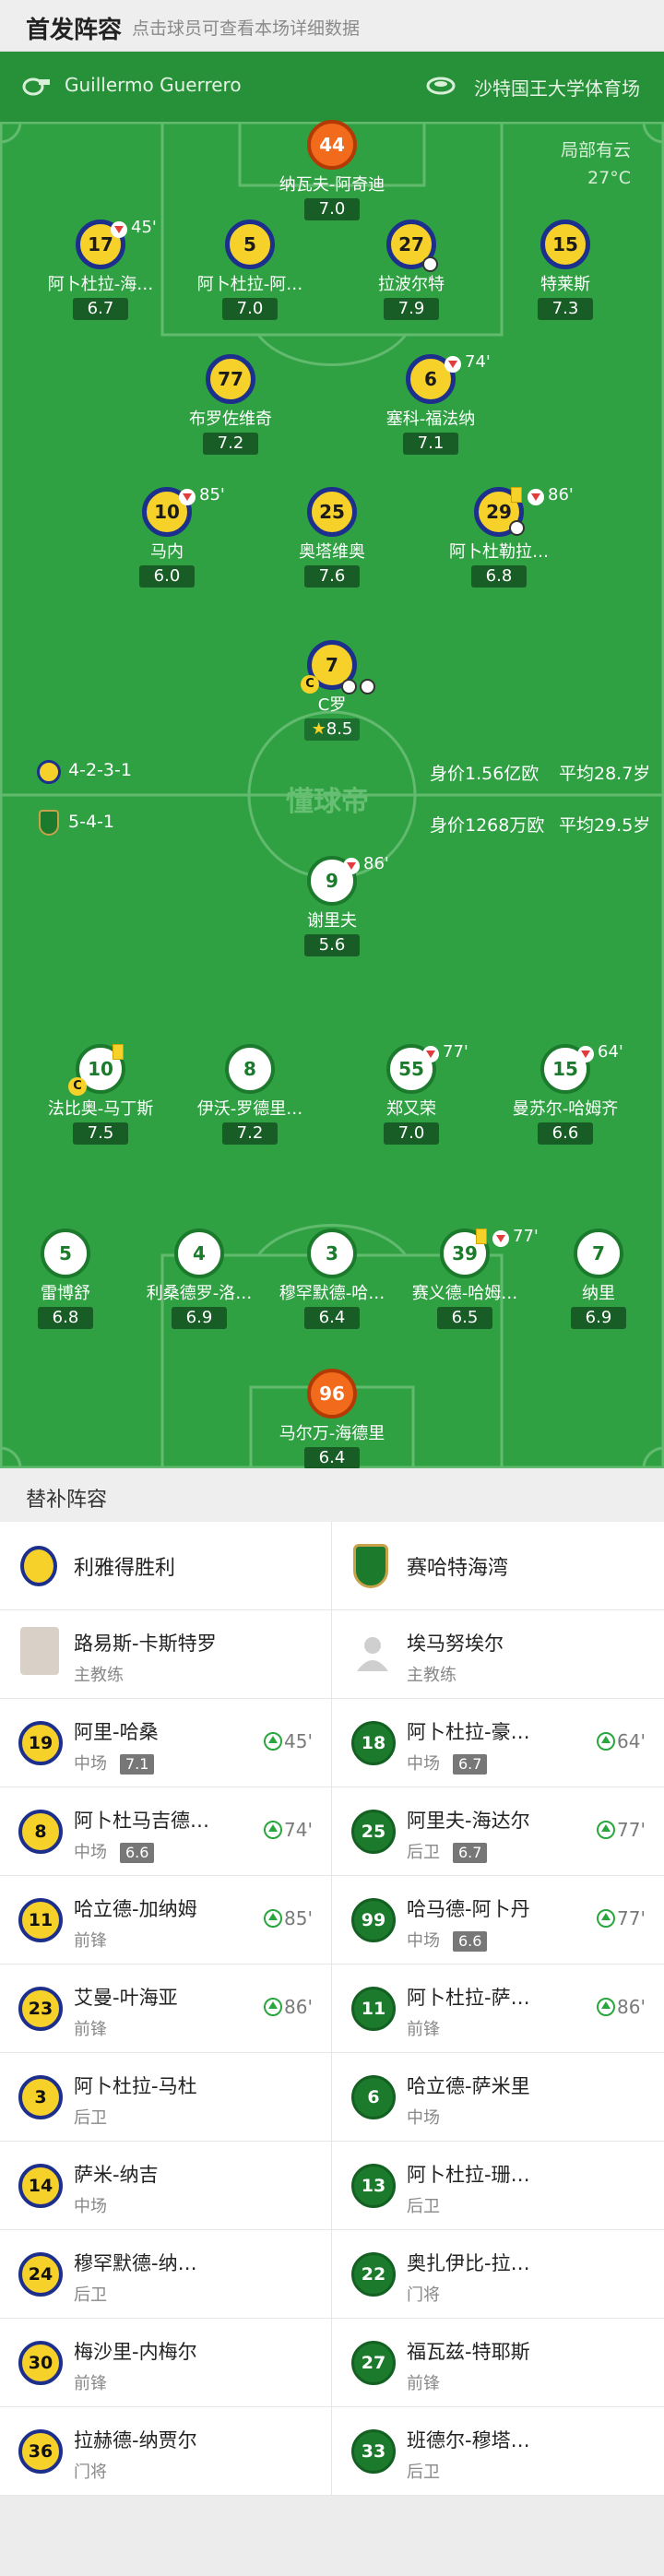 The height and width of the screenshot is (2576, 664). What do you see at coordinates (165, 1743) in the screenshot?
I see `sub-player-home: 19 阿里-哈桑 中场 7.1 45'` at bounding box center [165, 1743].